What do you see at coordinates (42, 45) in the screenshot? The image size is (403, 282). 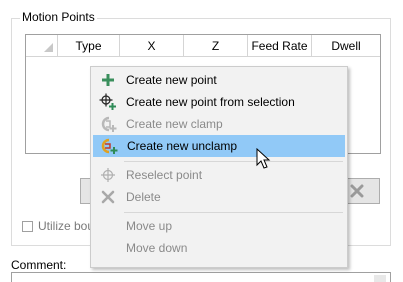 I see `grid-corner` at bounding box center [42, 45].